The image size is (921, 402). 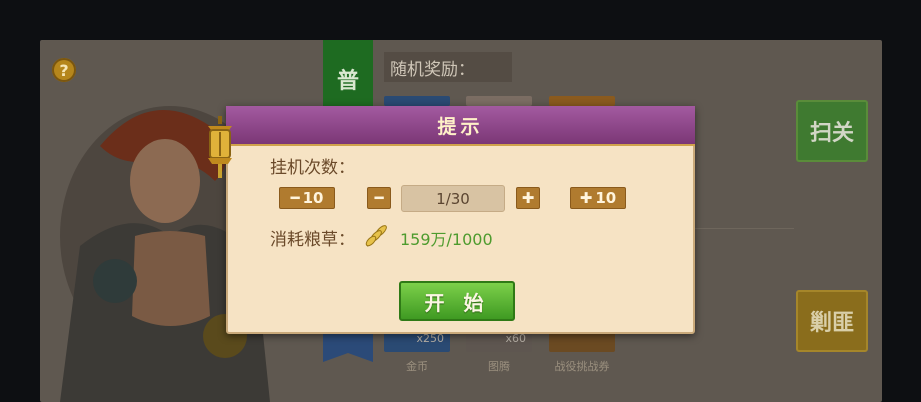 I want to click on reward-item-gold: x250, so click(x=417, y=342).